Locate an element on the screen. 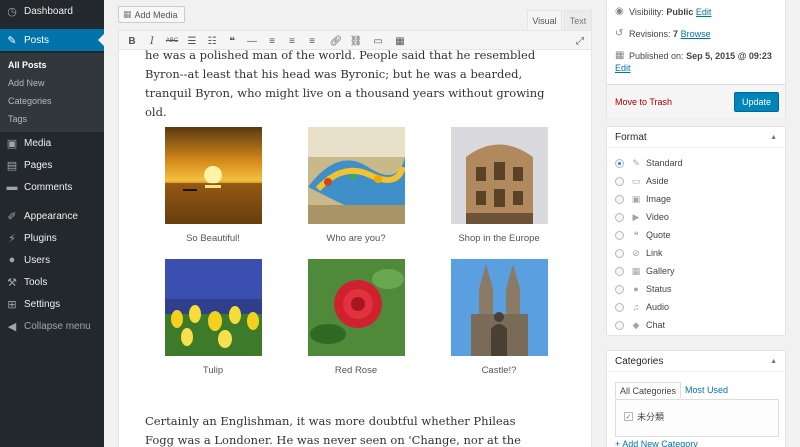 The height and width of the screenshot is (447, 800). menu-item-comments: ▬ Comments is located at coordinates (52, 187).